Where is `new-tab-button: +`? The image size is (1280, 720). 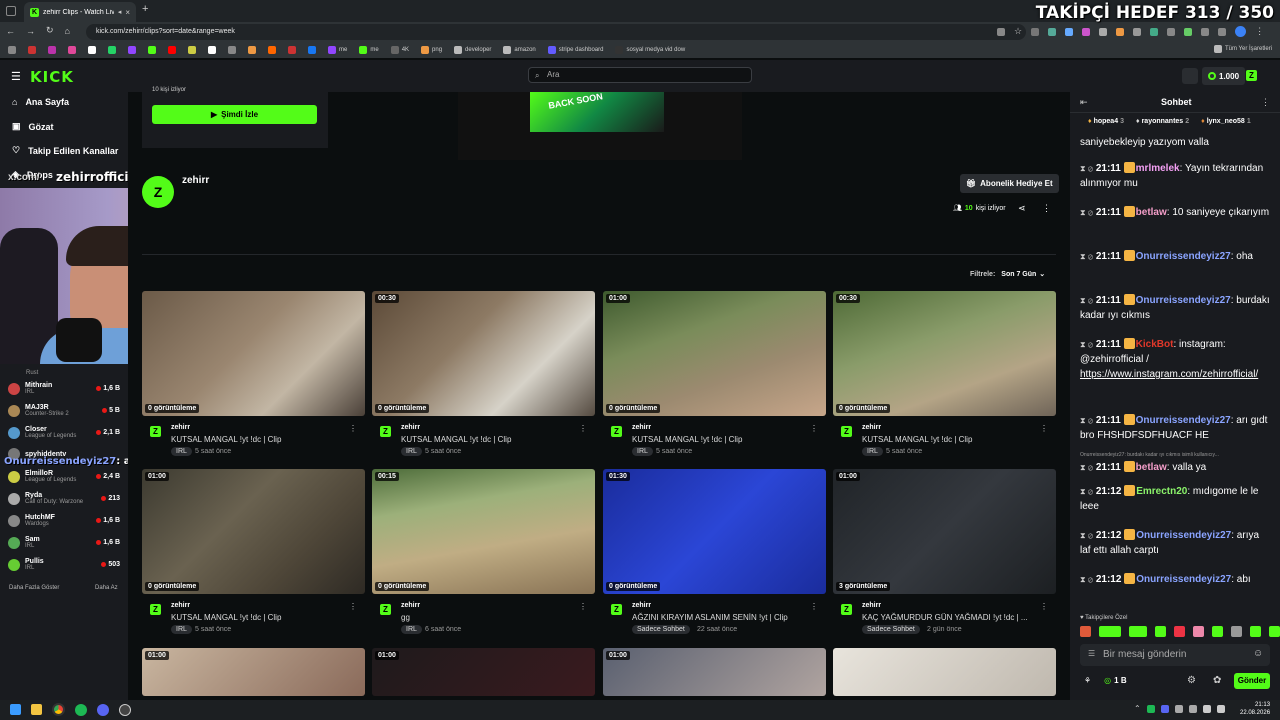
new-tab-button: + is located at coordinates (145, 9).